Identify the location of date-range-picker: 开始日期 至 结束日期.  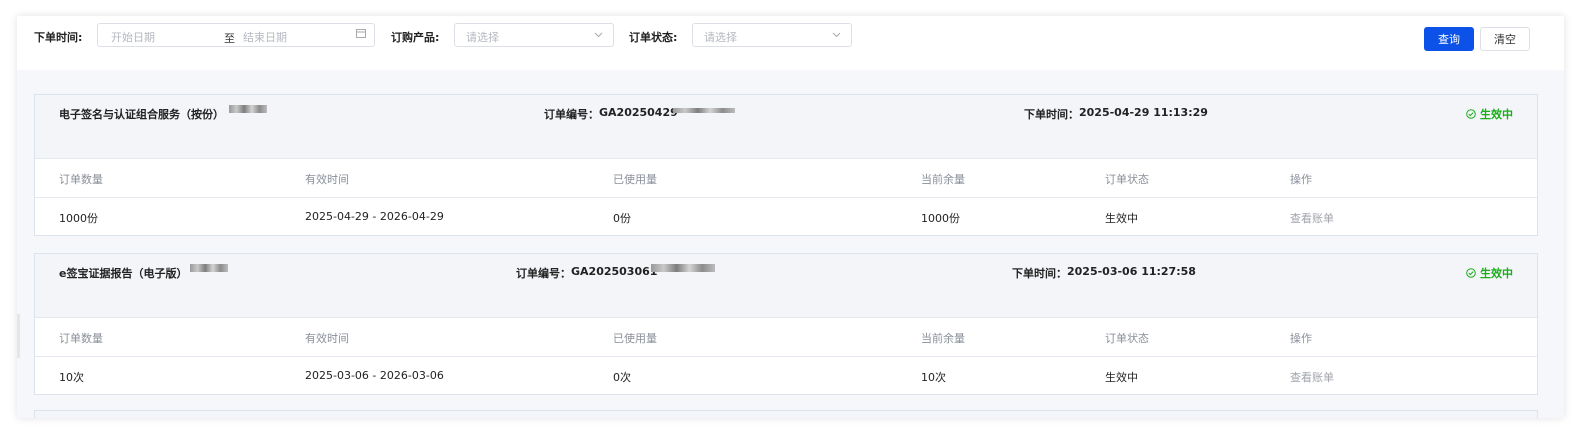
(236, 35).